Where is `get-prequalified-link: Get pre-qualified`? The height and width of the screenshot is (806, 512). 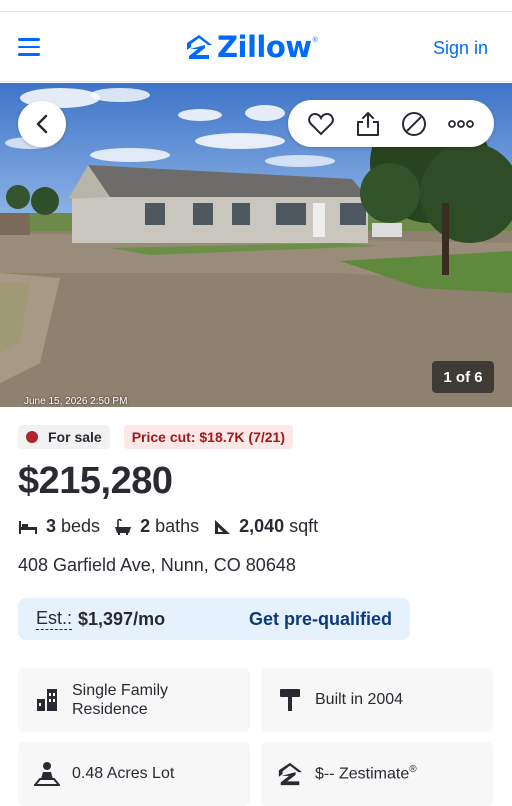
get-prequalified-link: Get pre-qualified is located at coordinates (320, 619).